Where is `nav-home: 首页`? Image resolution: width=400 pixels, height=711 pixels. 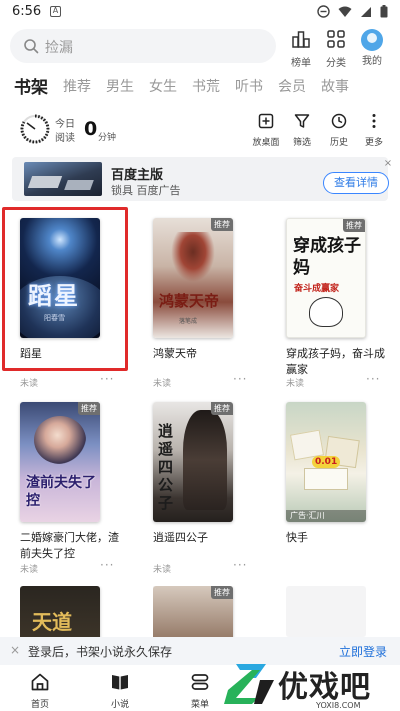 nav-home: 首页 is located at coordinates (40, 691).